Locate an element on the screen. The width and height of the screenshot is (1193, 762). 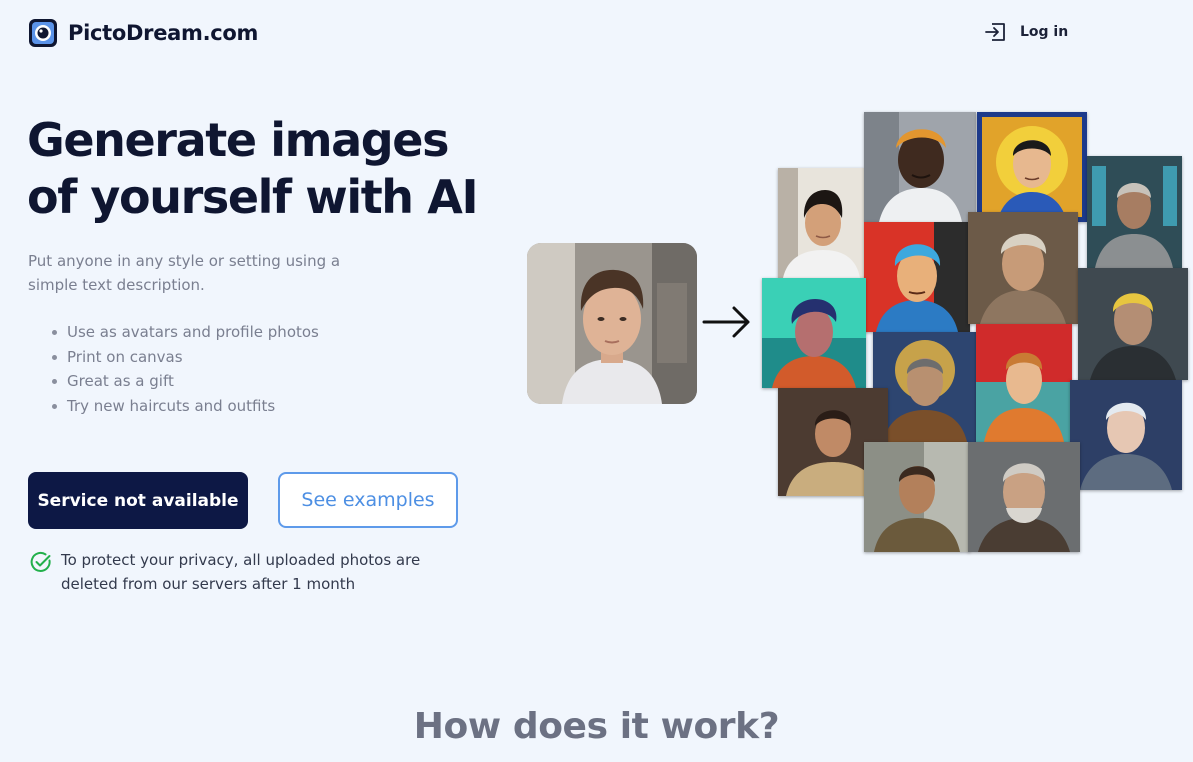
how-it-works-heading: How does it work? is located at coordinates (596, 726).